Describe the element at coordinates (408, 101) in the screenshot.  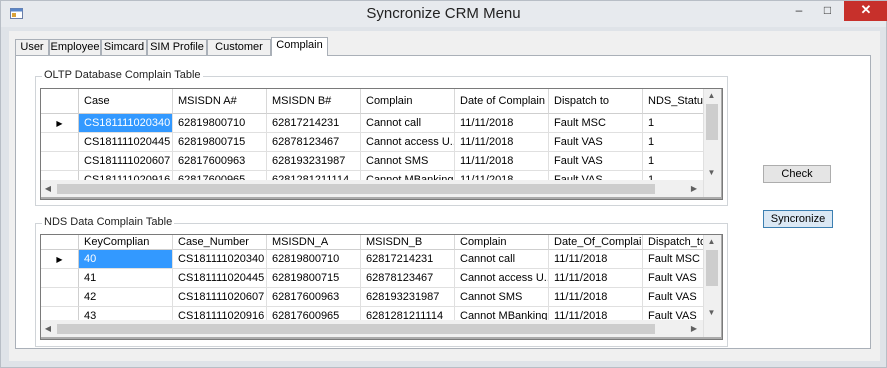
I see `oltp-column-header: Complain` at that location.